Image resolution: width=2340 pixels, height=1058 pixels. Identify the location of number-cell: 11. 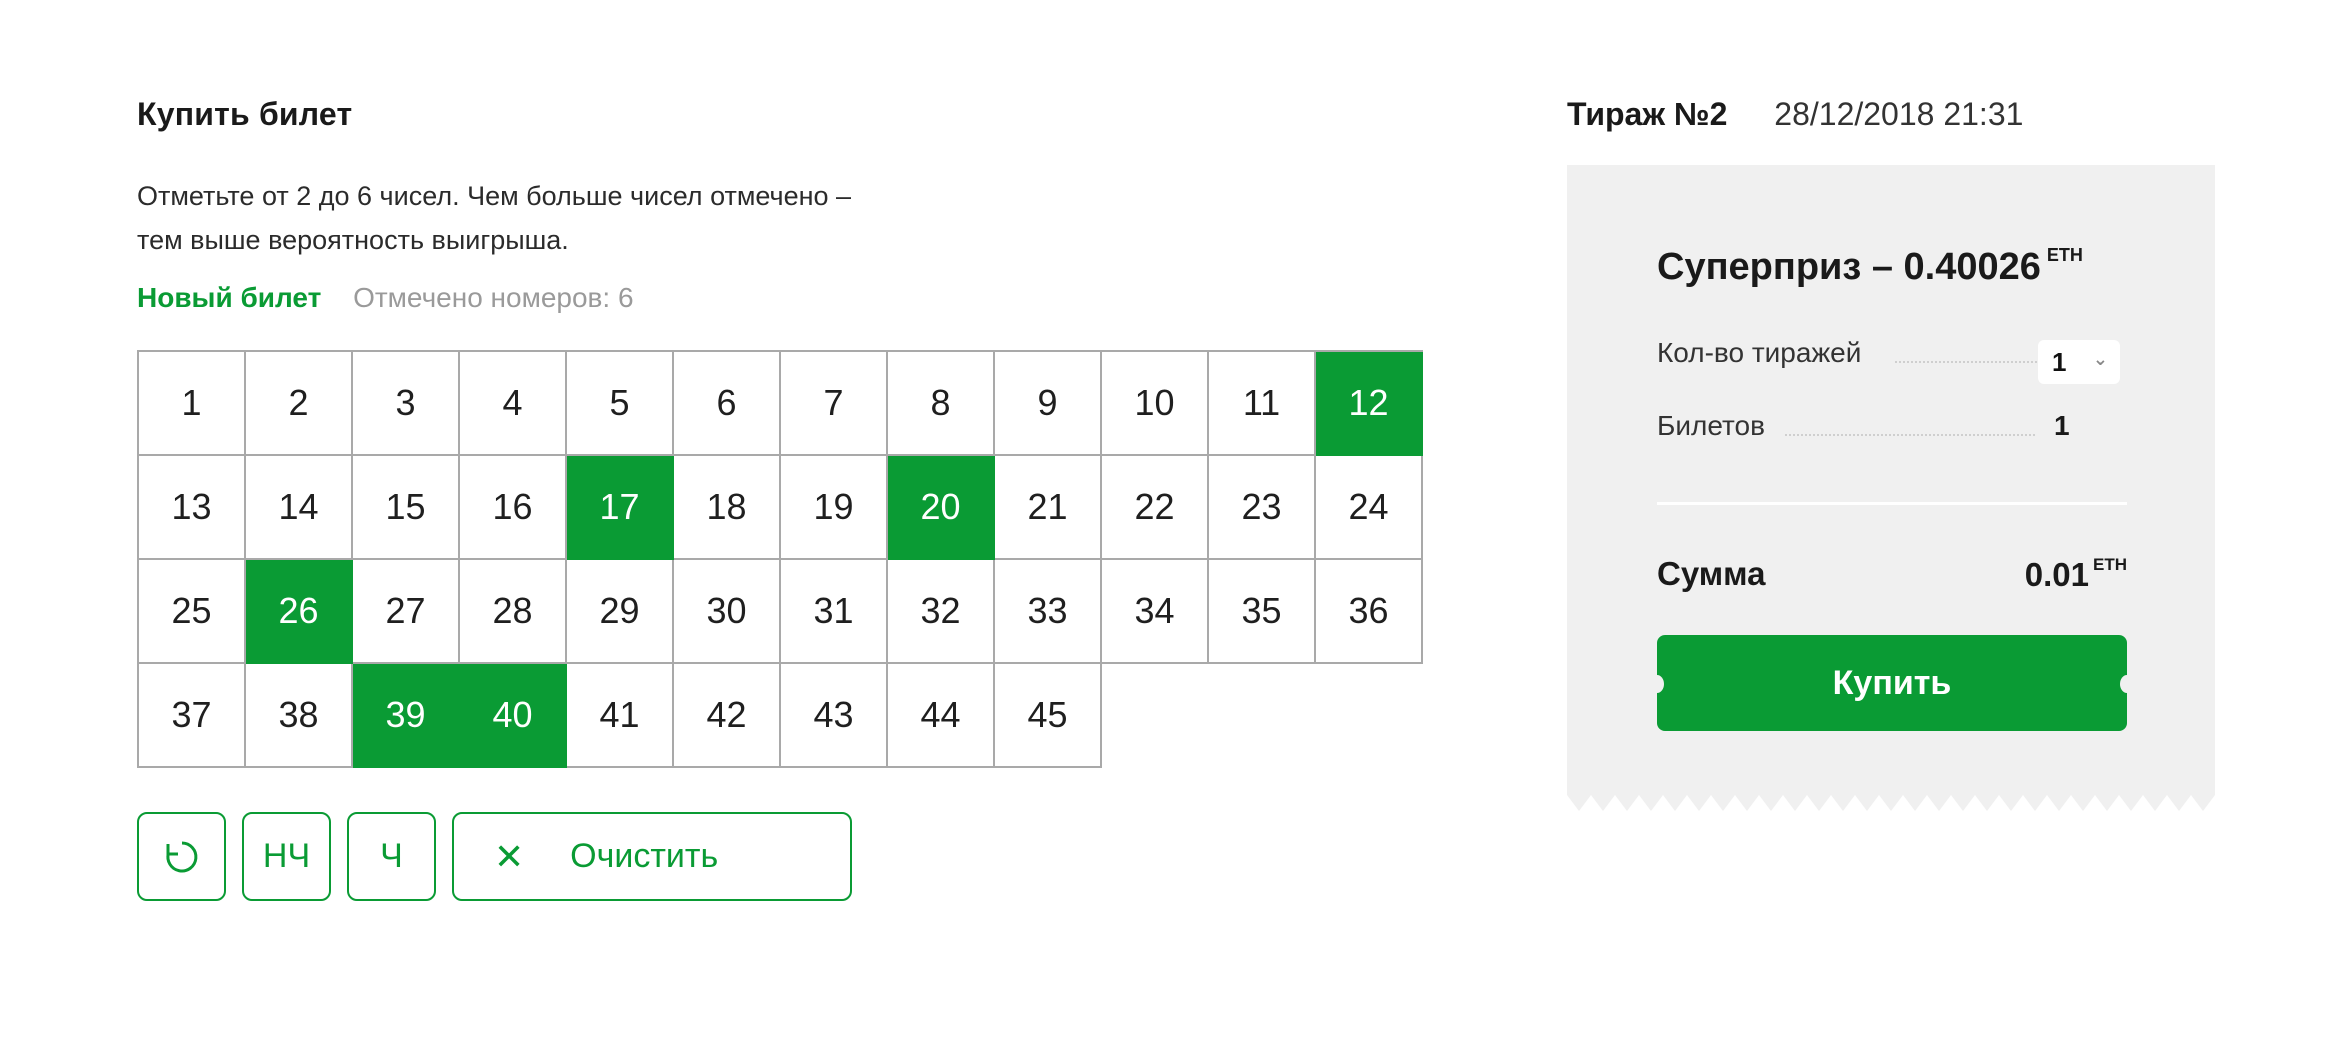
(1262, 404).